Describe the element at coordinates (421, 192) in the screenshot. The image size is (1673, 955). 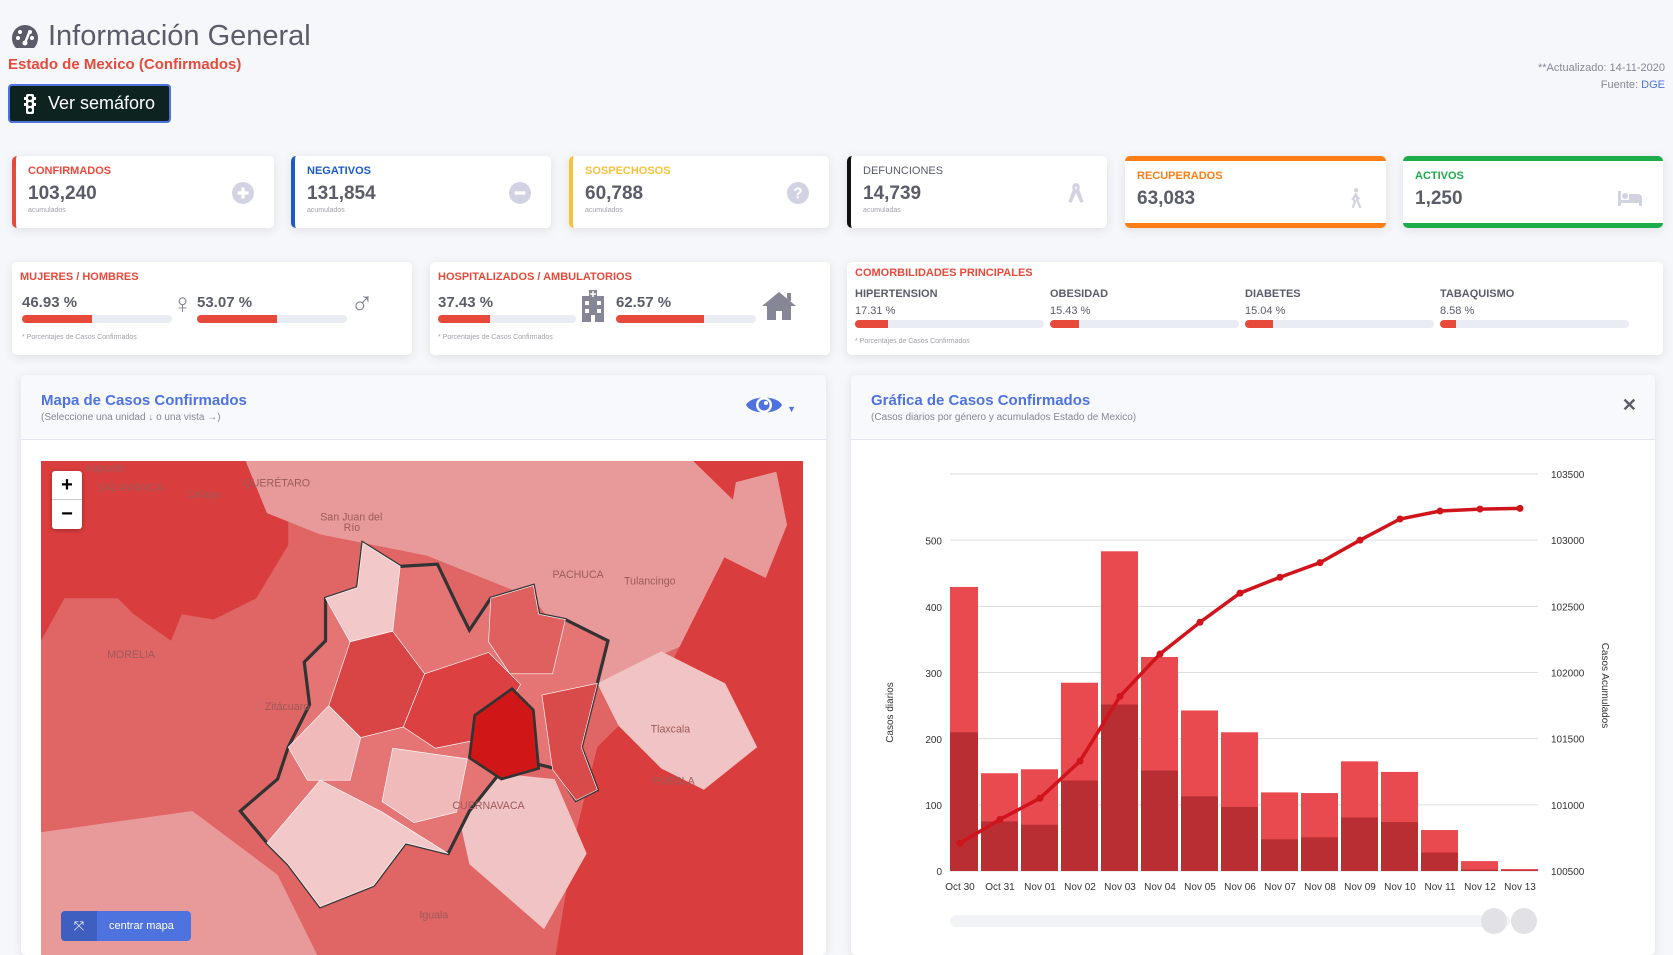
I see `stat-card-negativos: NEGATIVOS 131,854 acumulados` at that location.